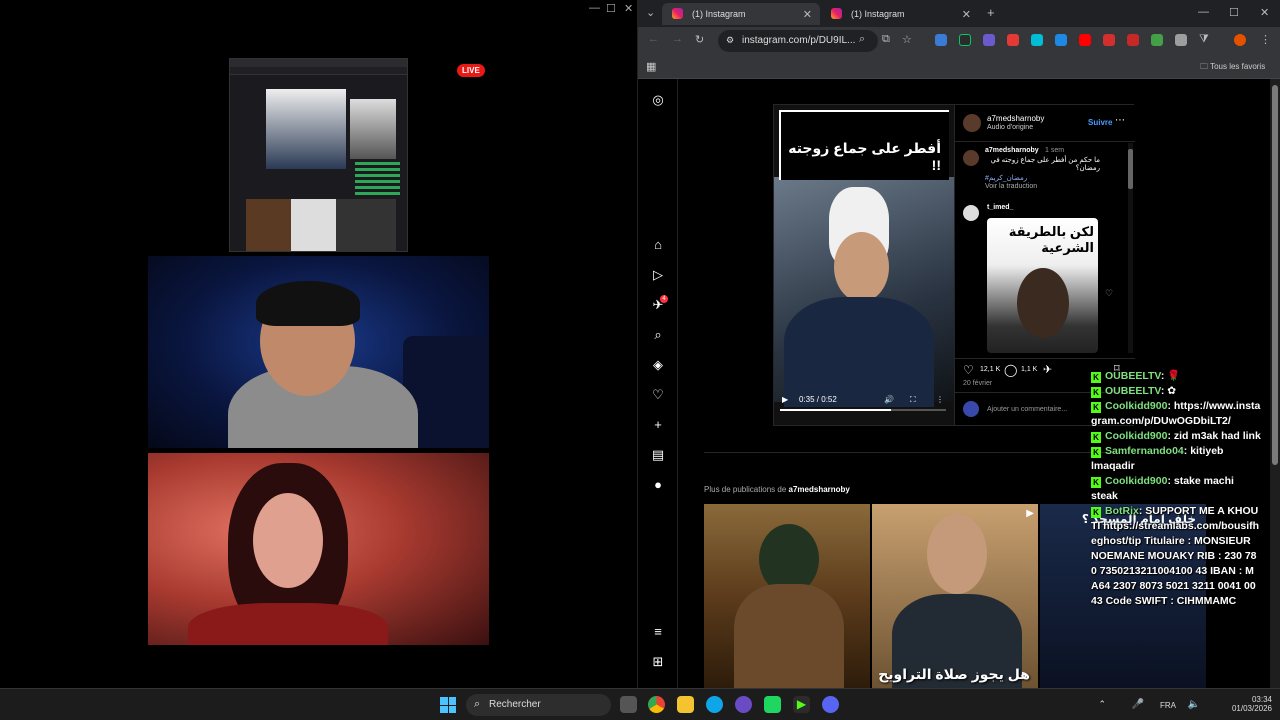 This screenshot has height=720, width=1280. I want to click on volume-icon: 🔊, so click(889, 399).